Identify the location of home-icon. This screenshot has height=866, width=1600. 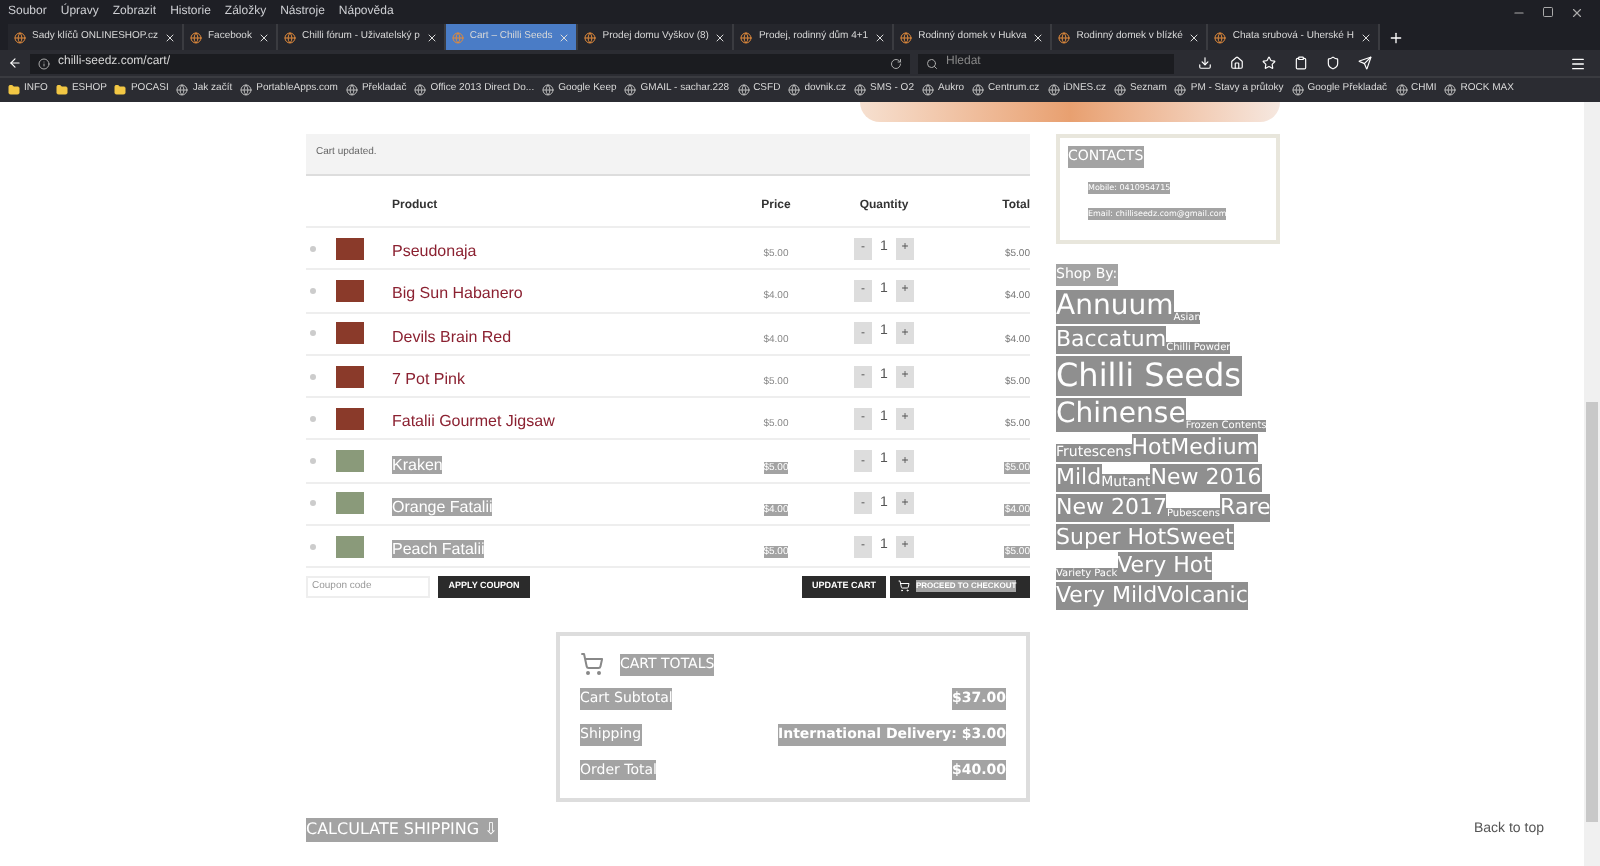
(1237, 63).